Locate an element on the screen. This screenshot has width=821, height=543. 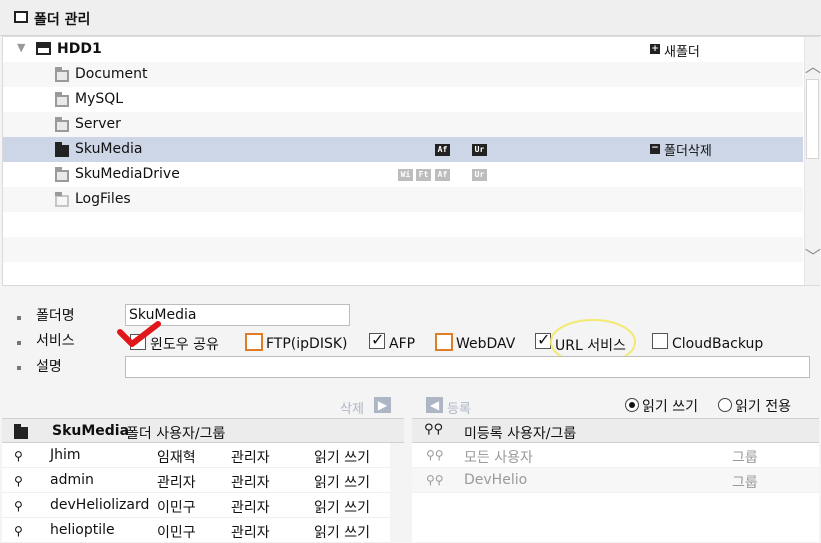
tree-item-label: Server is located at coordinates (98, 124).